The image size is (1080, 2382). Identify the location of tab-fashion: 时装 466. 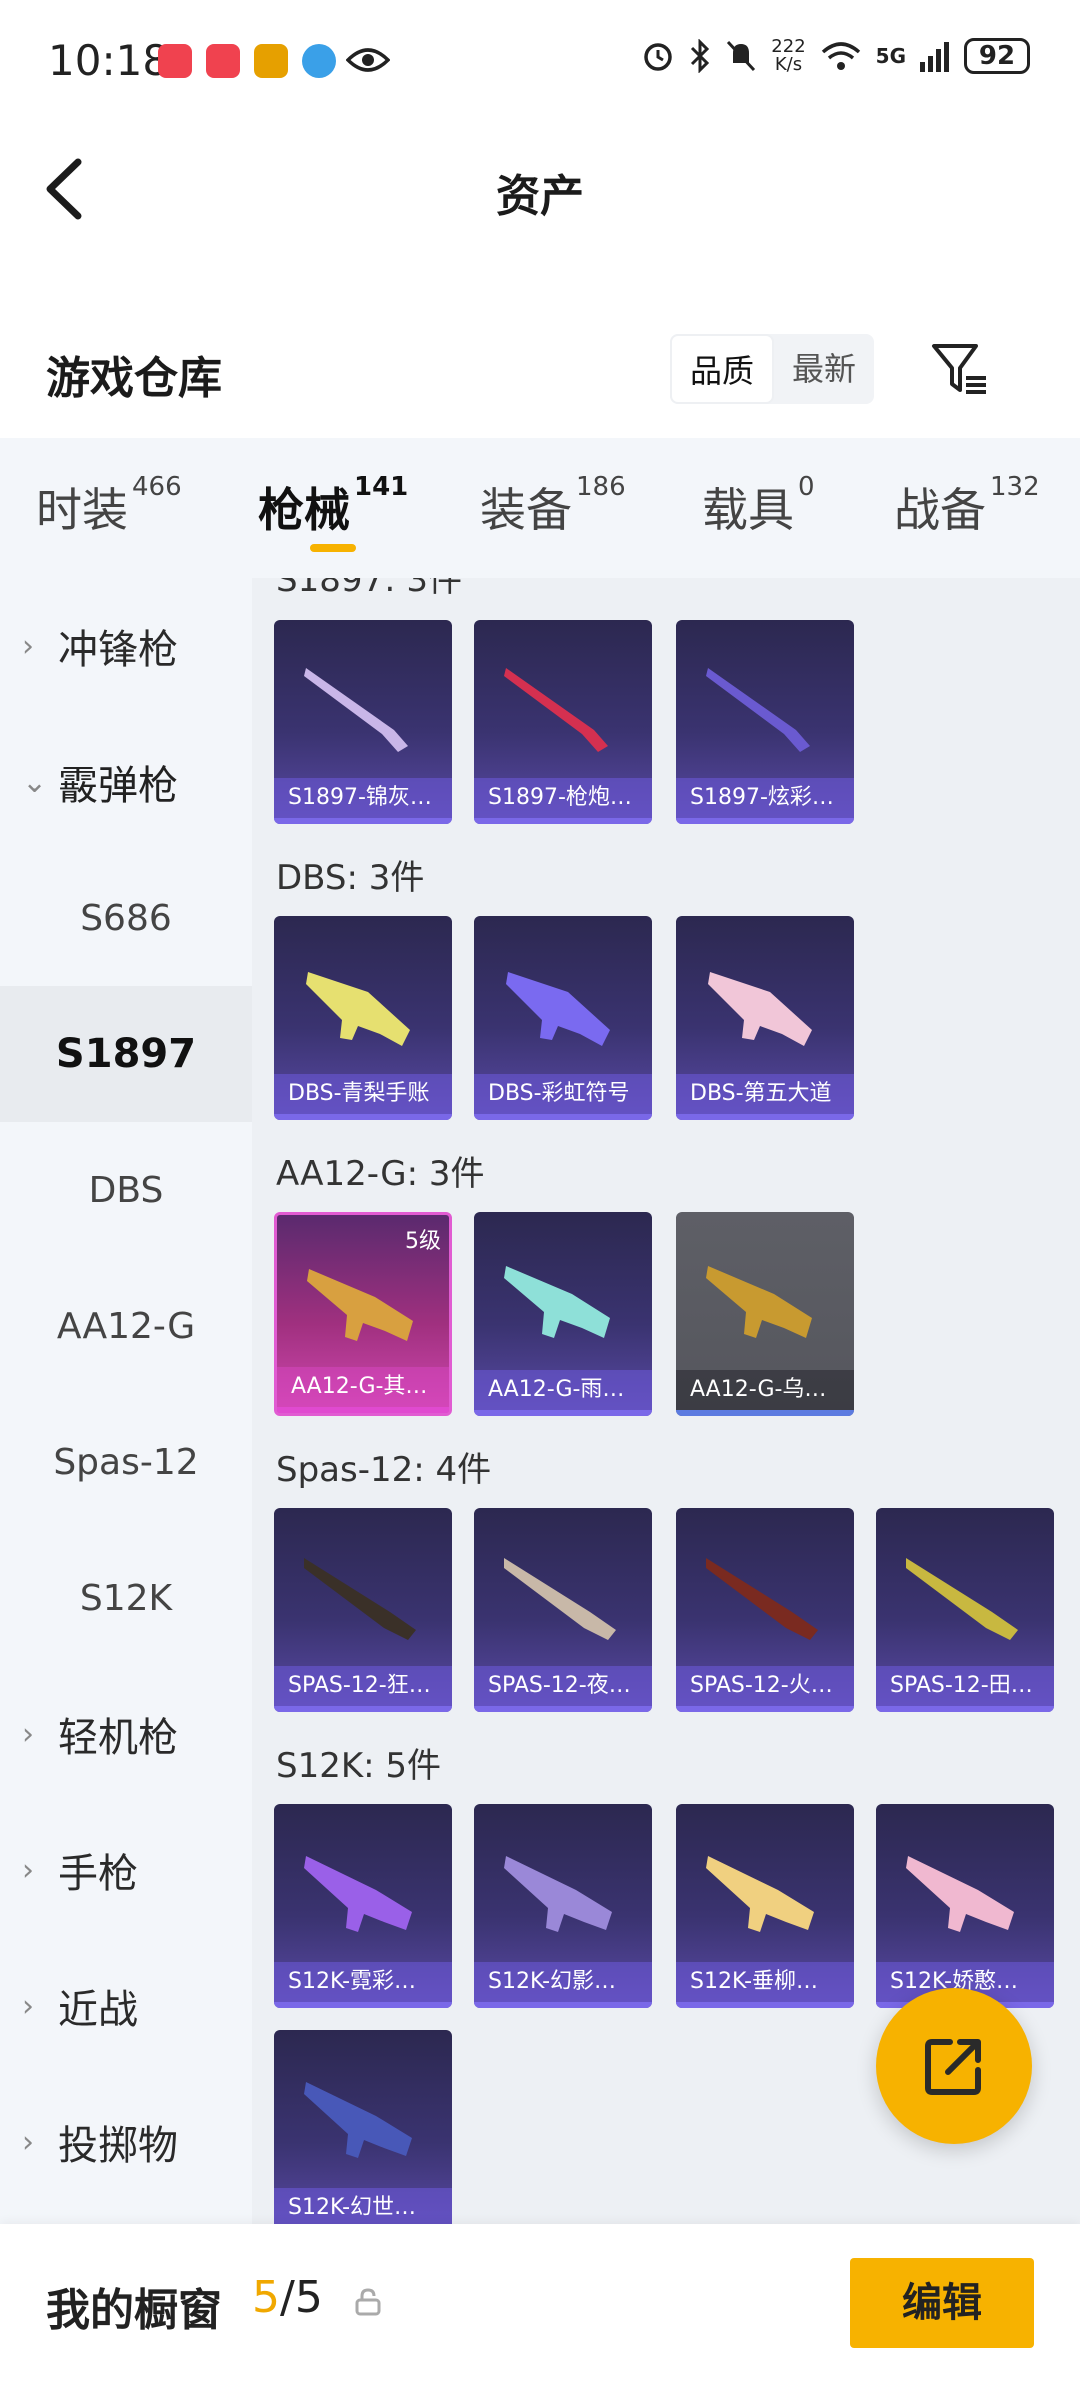
(109, 506).